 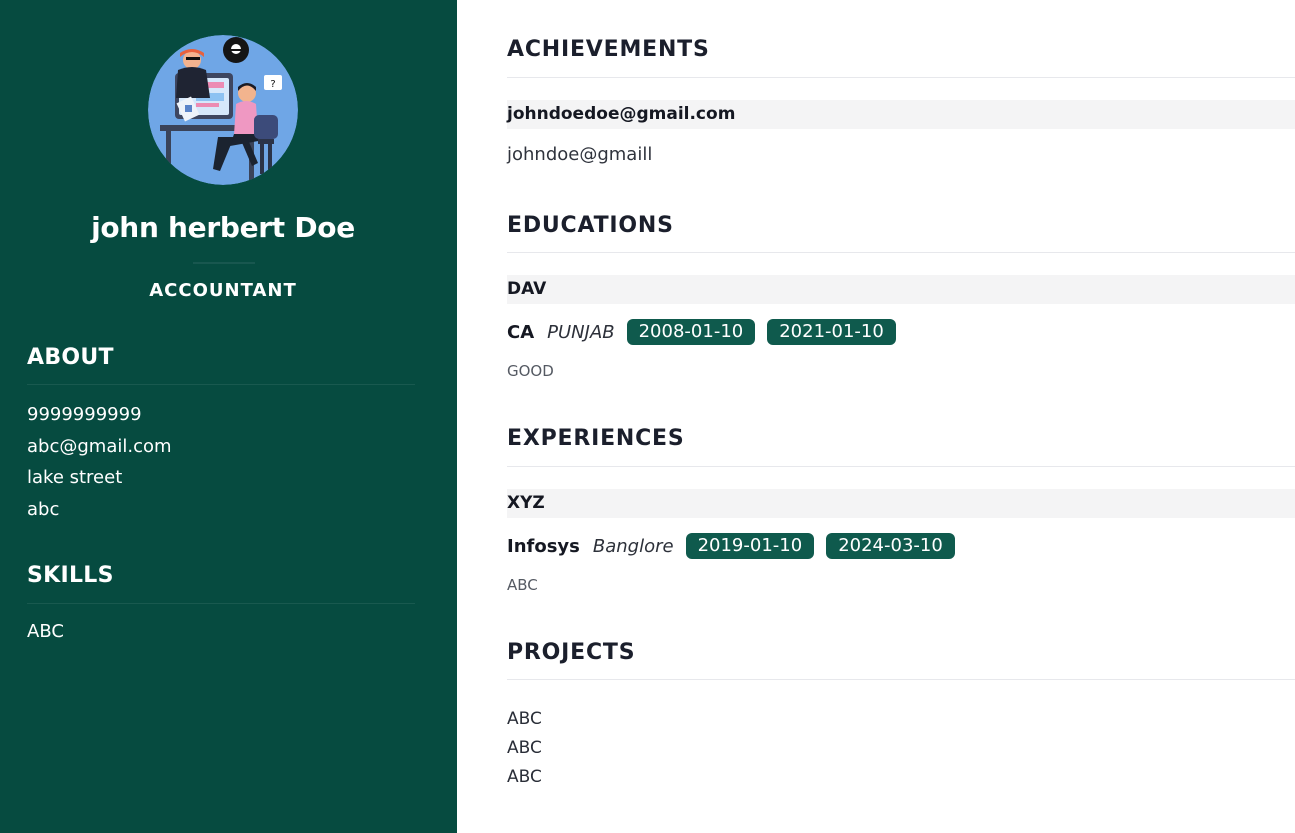 I want to click on about-divider, so click(x=221, y=384).